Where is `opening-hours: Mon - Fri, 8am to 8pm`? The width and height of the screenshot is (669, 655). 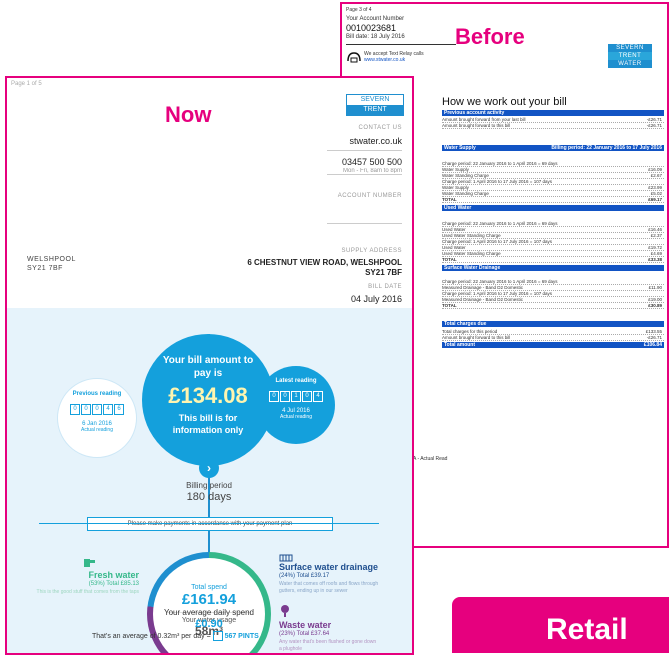 opening-hours: Mon - Fri, 8am to 8pm is located at coordinates (372, 170).